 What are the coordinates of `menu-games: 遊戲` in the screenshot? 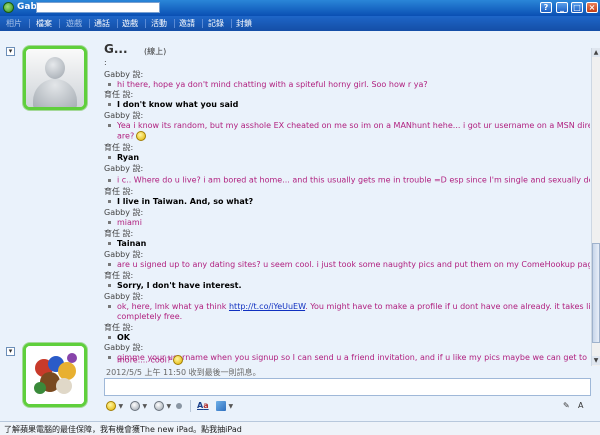 It's located at (130, 23).